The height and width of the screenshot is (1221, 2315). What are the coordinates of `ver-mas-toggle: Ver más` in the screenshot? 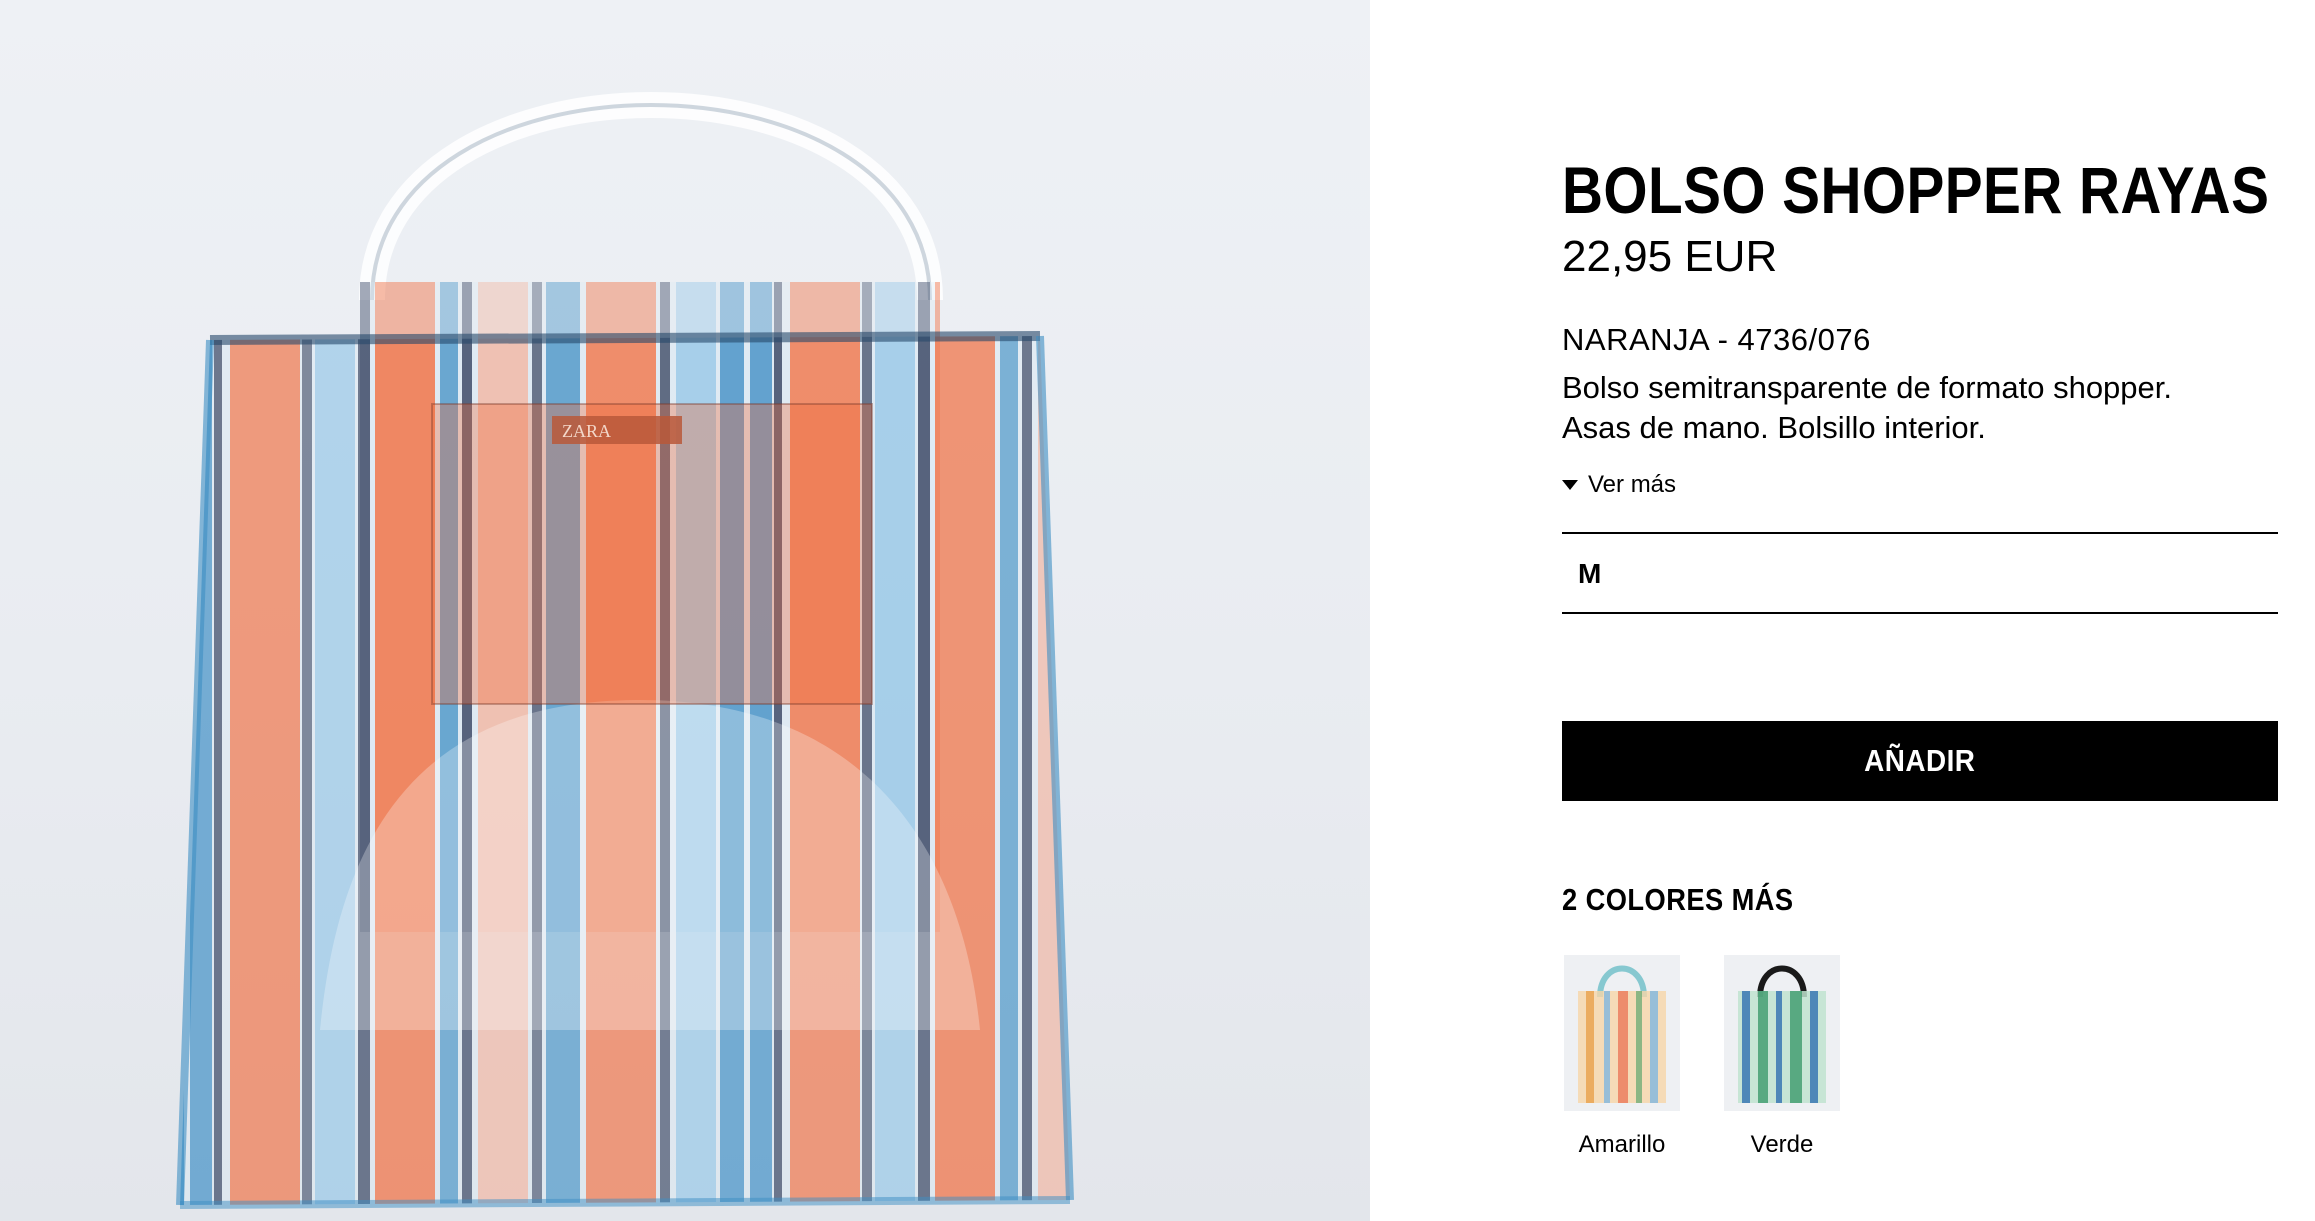 It's located at (1619, 485).